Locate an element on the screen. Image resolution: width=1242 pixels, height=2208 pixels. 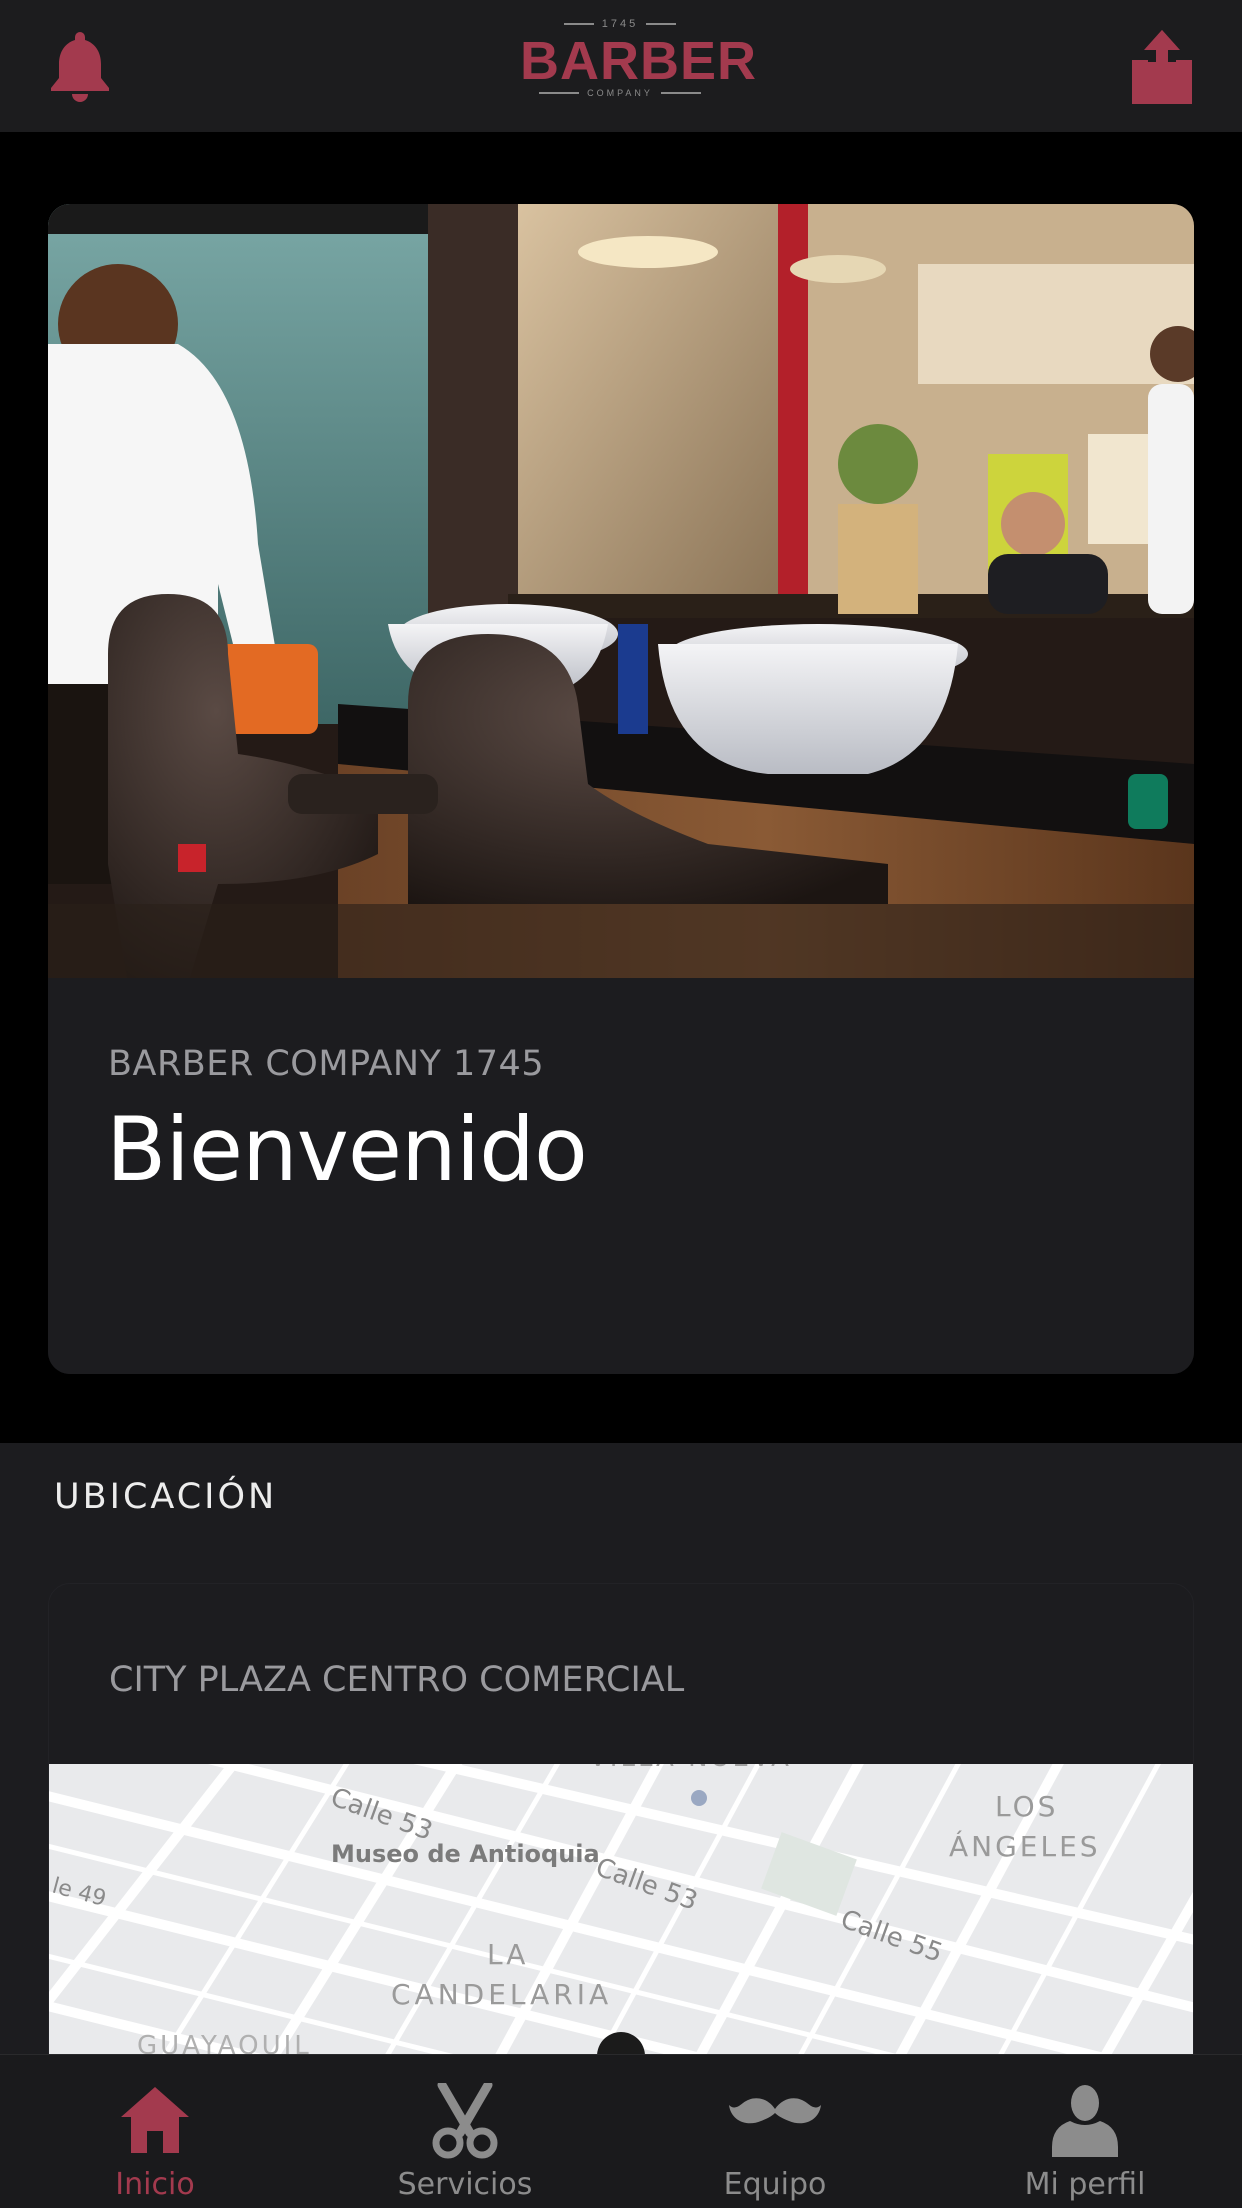
map-label-la: LA is located at coordinates (507, 1954).